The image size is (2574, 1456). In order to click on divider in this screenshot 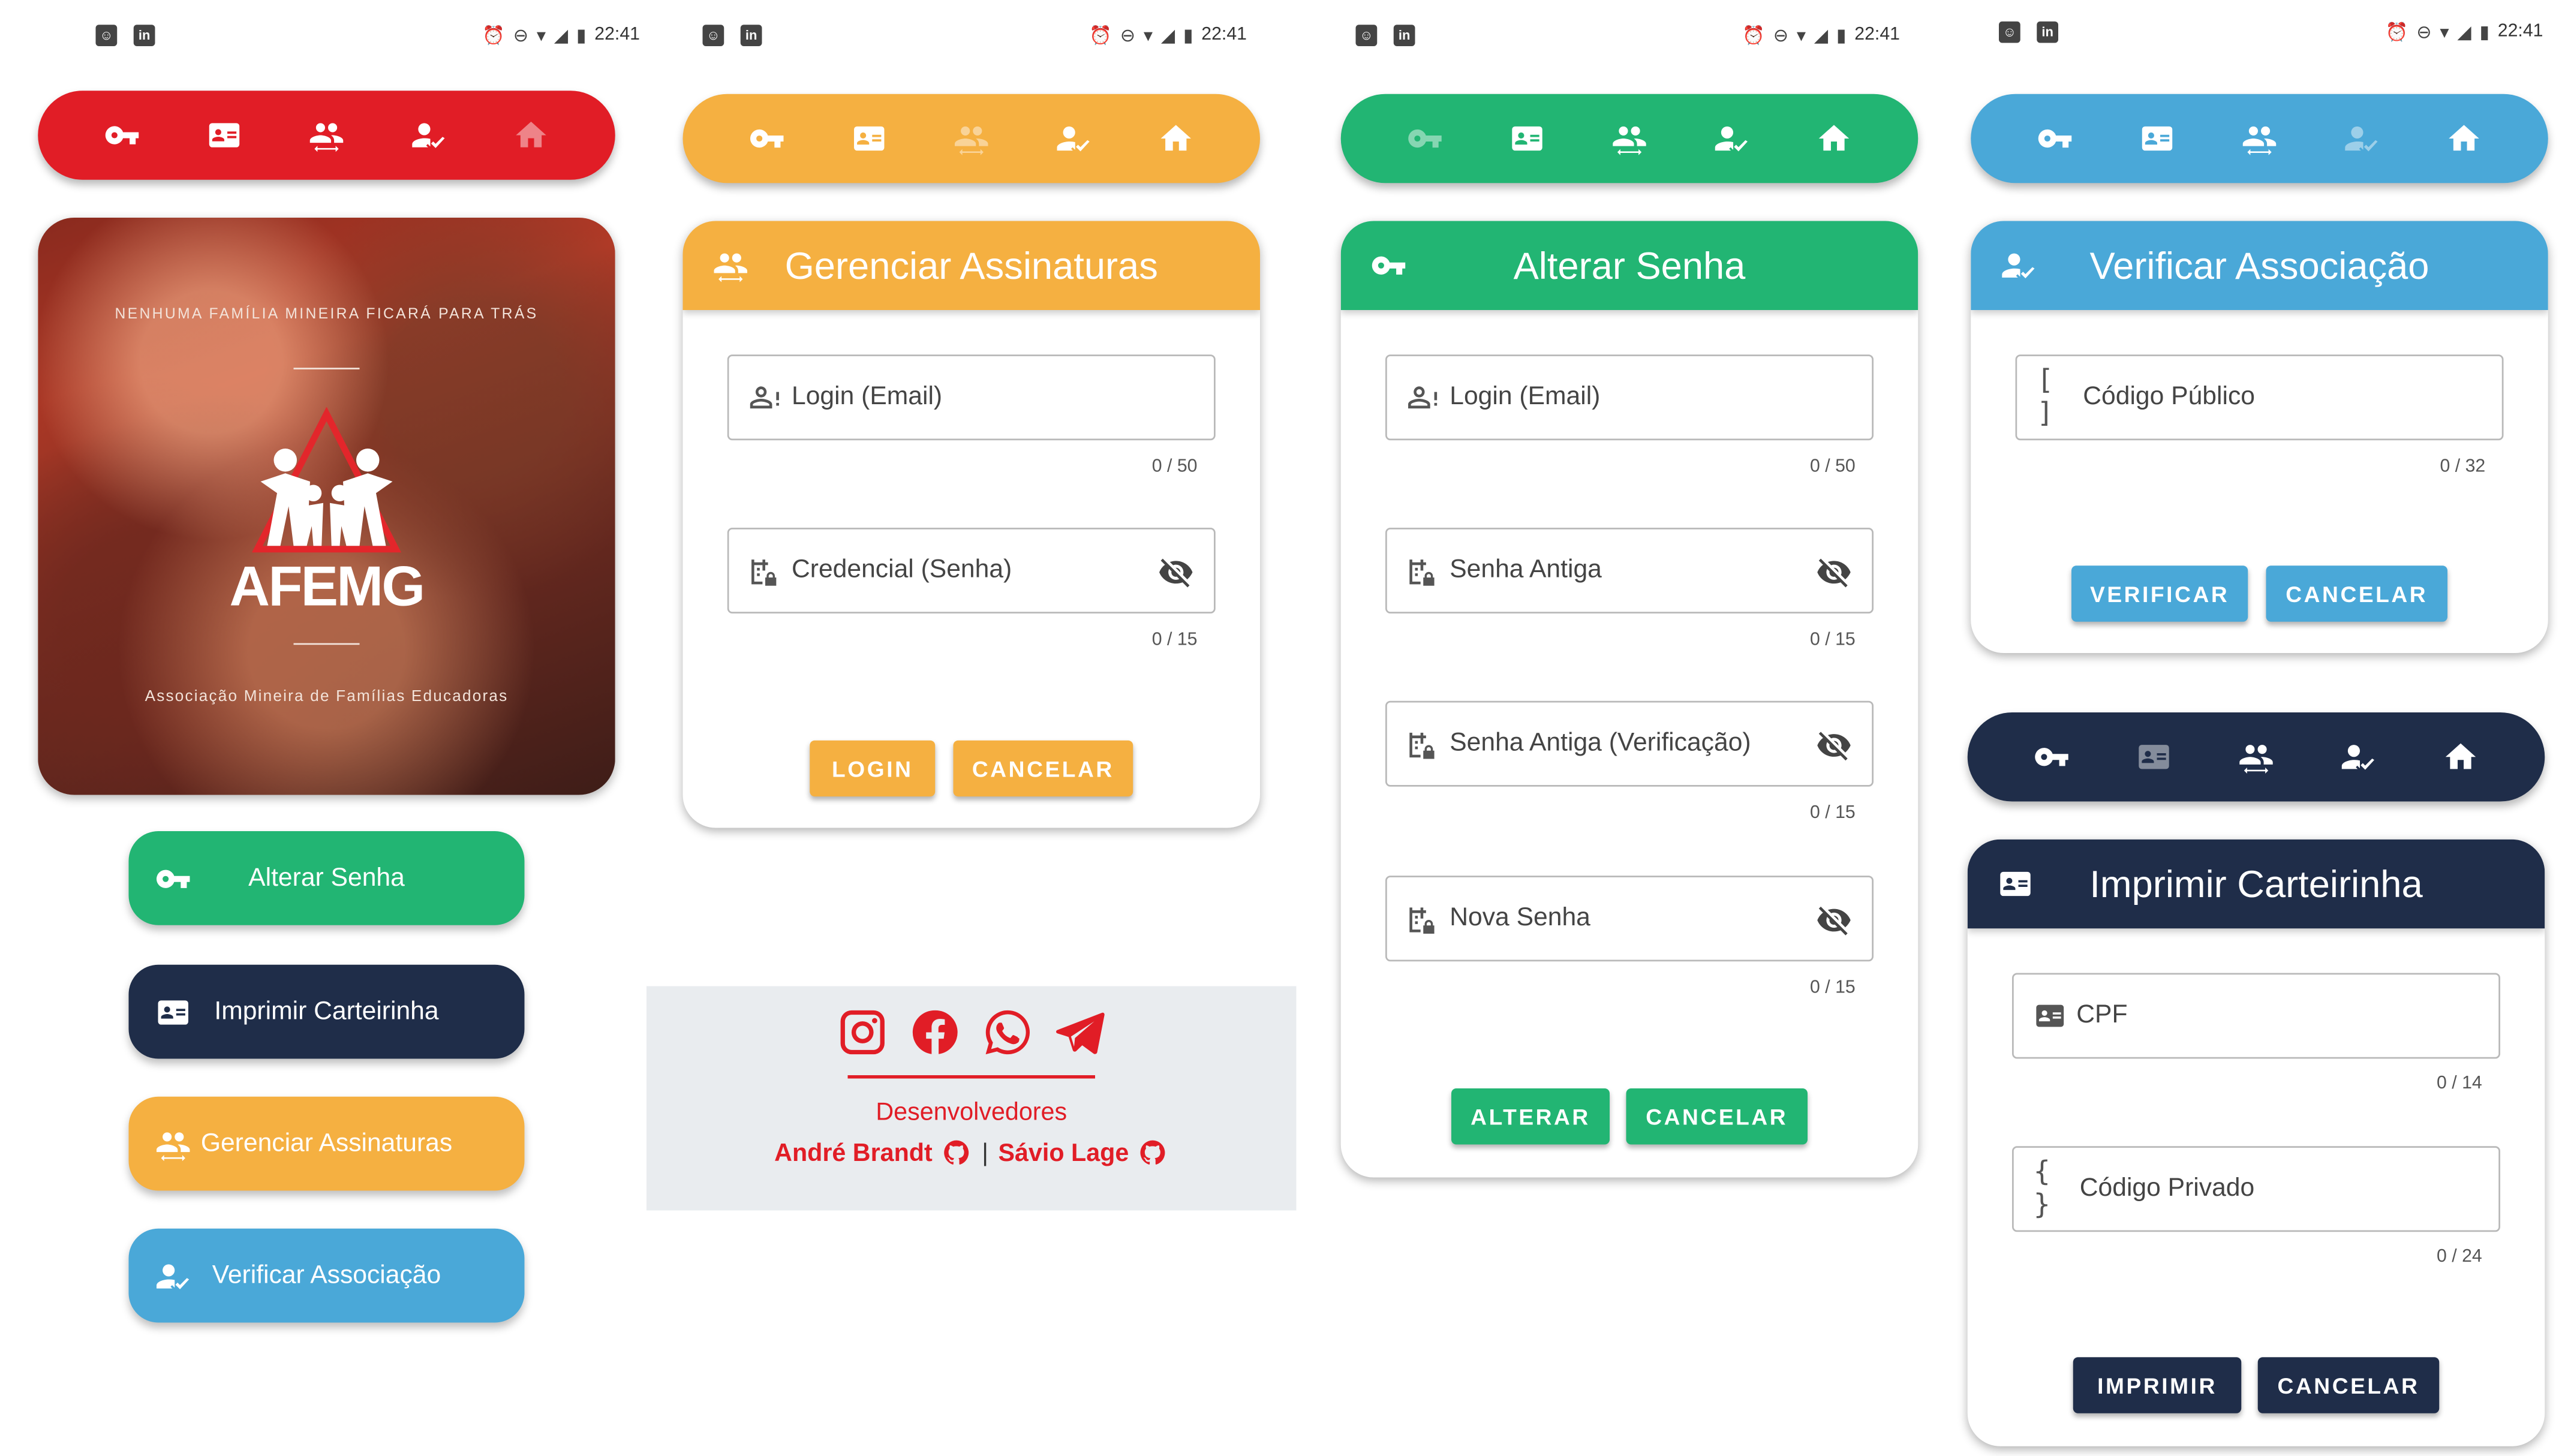, I will do `click(326, 368)`.